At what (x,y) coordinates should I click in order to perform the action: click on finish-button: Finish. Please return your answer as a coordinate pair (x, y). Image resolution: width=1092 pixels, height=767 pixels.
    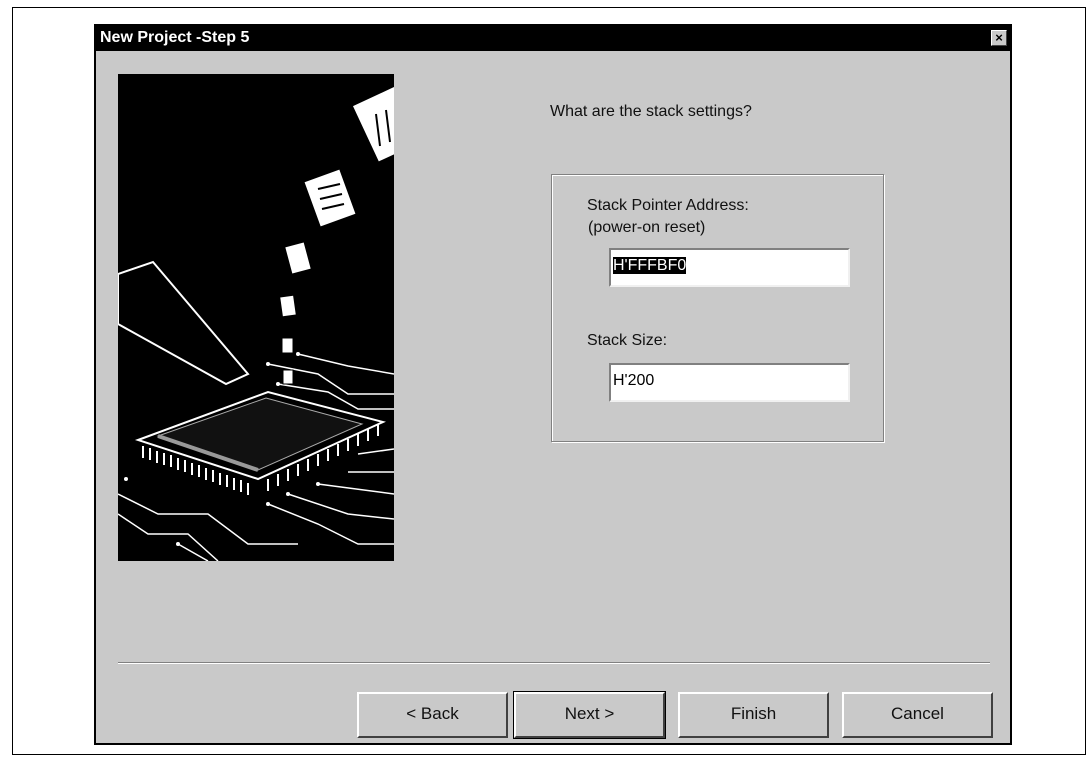
    Looking at the image, I should click on (753, 715).